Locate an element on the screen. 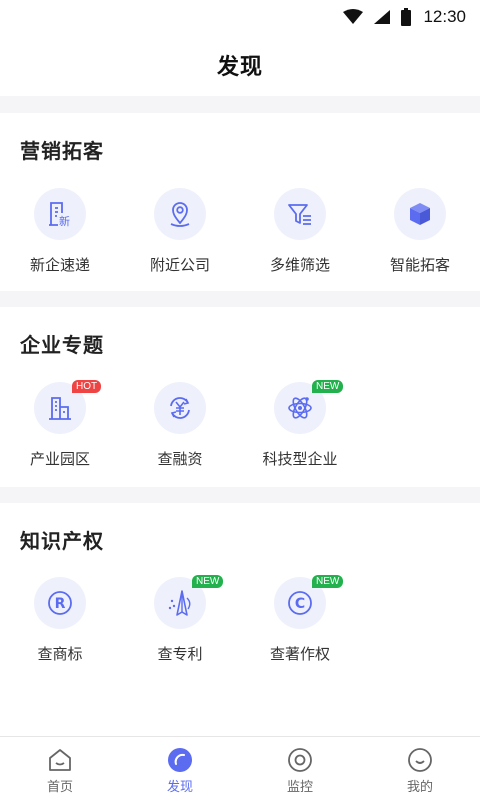 The image size is (480, 800). tab-label: 发现 is located at coordinates (179, 787).